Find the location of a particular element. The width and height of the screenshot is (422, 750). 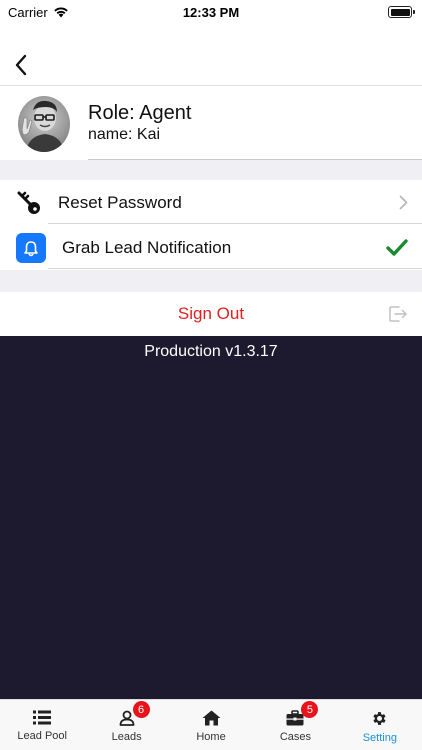

avatar-image is located at coordinates (42, 126).